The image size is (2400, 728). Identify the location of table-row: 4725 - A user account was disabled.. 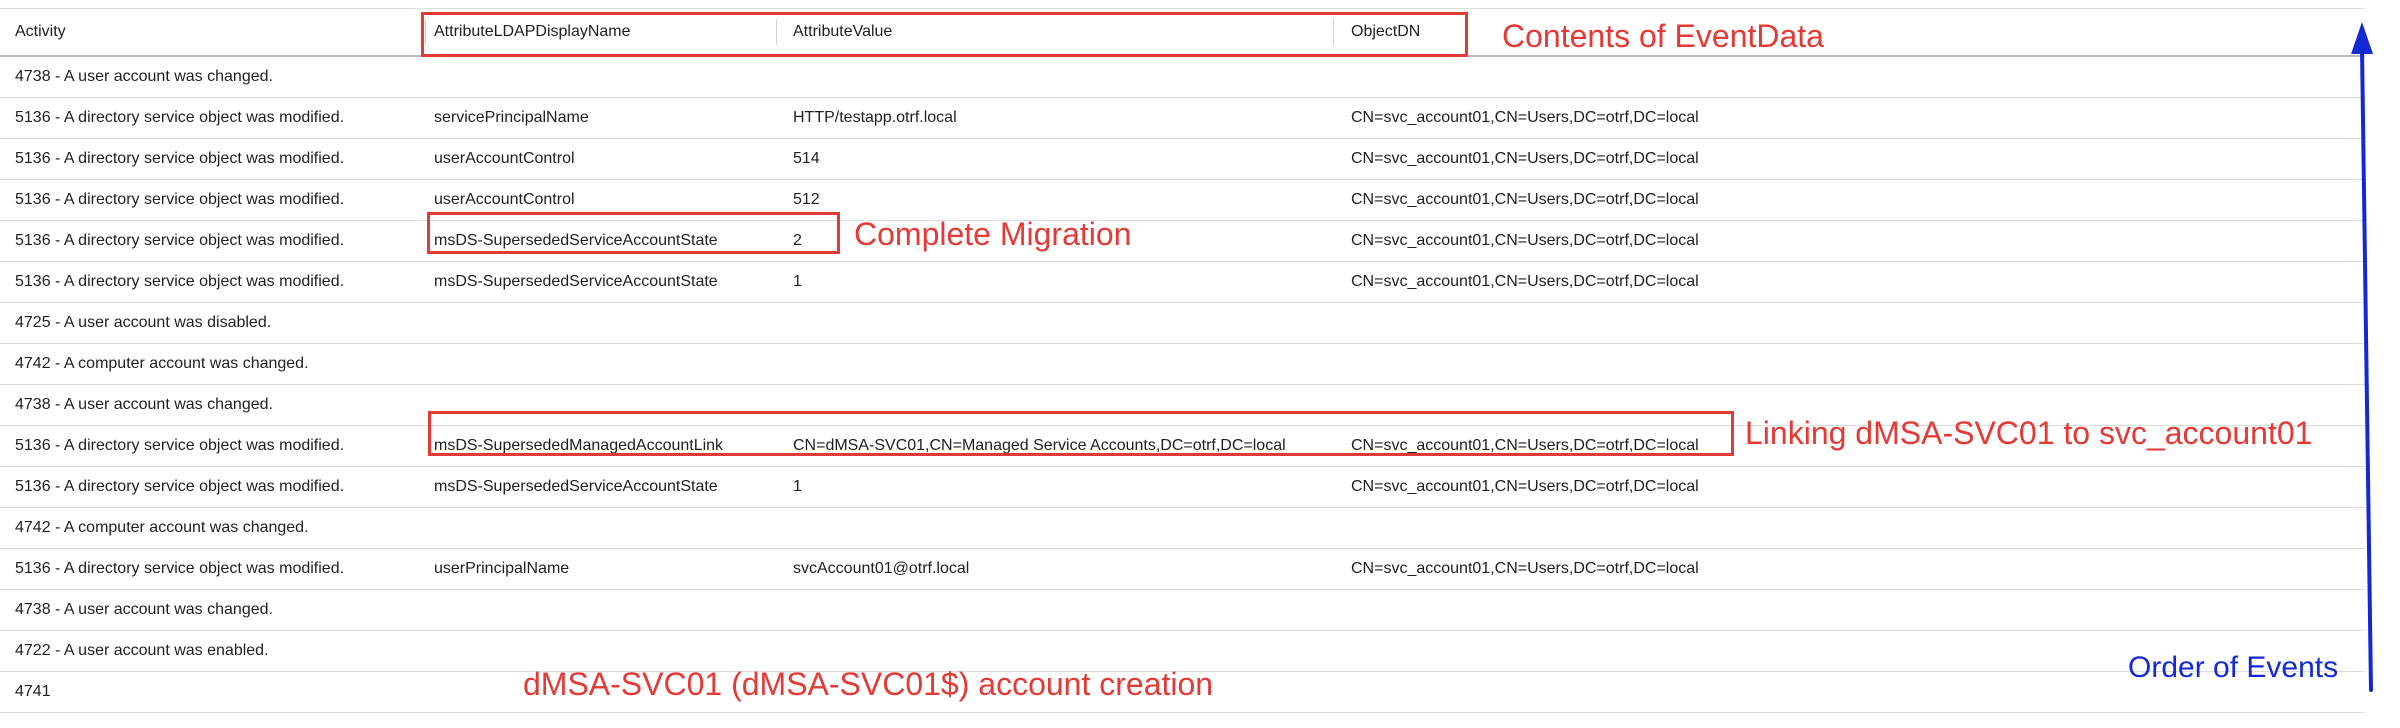
(1182, 323).